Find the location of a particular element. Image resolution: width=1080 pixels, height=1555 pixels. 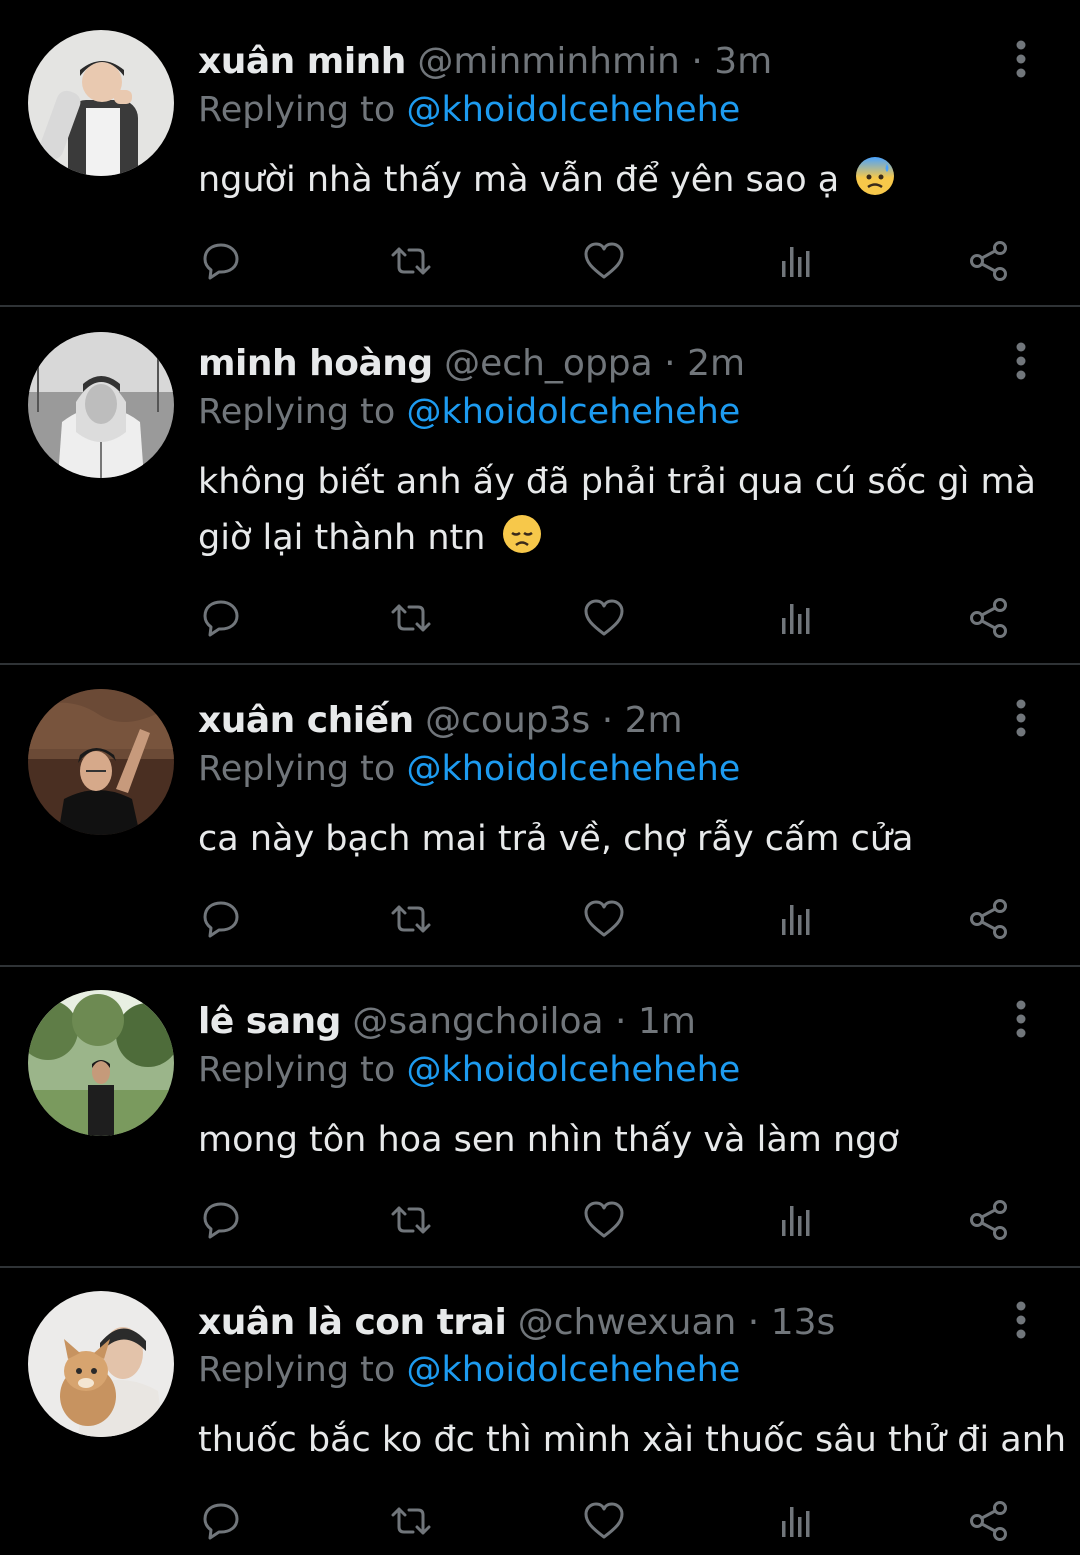

user-handle: @minminhmin is located at coordinates (548, 61).